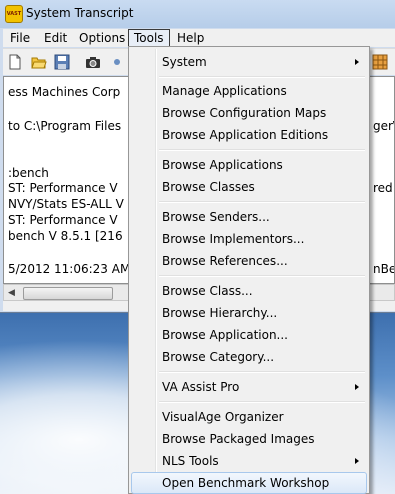 The width and height of the screenshot is (395, 494). I want to click on scrollbar-thumb, so click(68, 293).